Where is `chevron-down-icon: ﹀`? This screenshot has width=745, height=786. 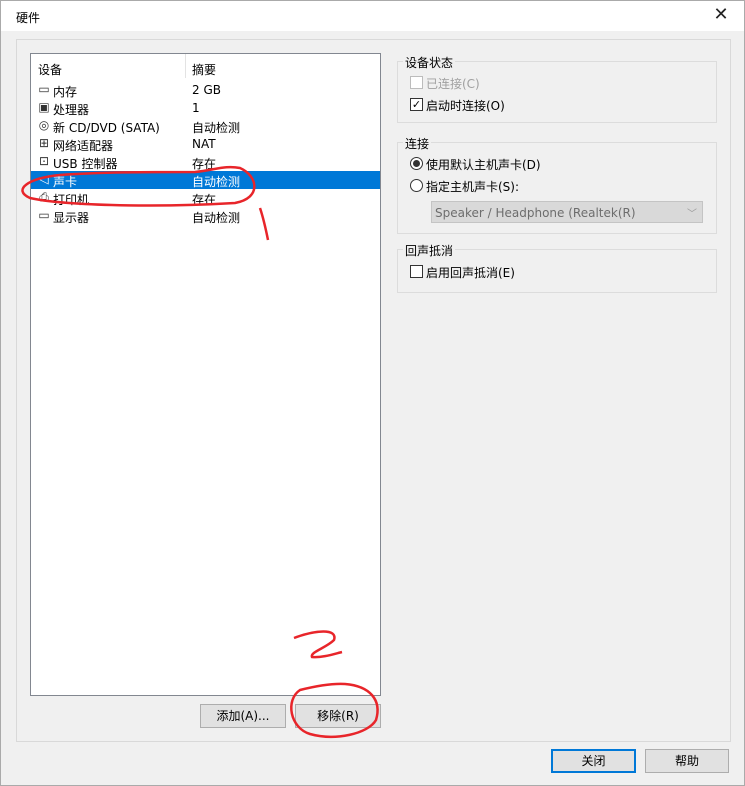 chevron-down-icon: ﹀ is located at coordinates (692, 214).